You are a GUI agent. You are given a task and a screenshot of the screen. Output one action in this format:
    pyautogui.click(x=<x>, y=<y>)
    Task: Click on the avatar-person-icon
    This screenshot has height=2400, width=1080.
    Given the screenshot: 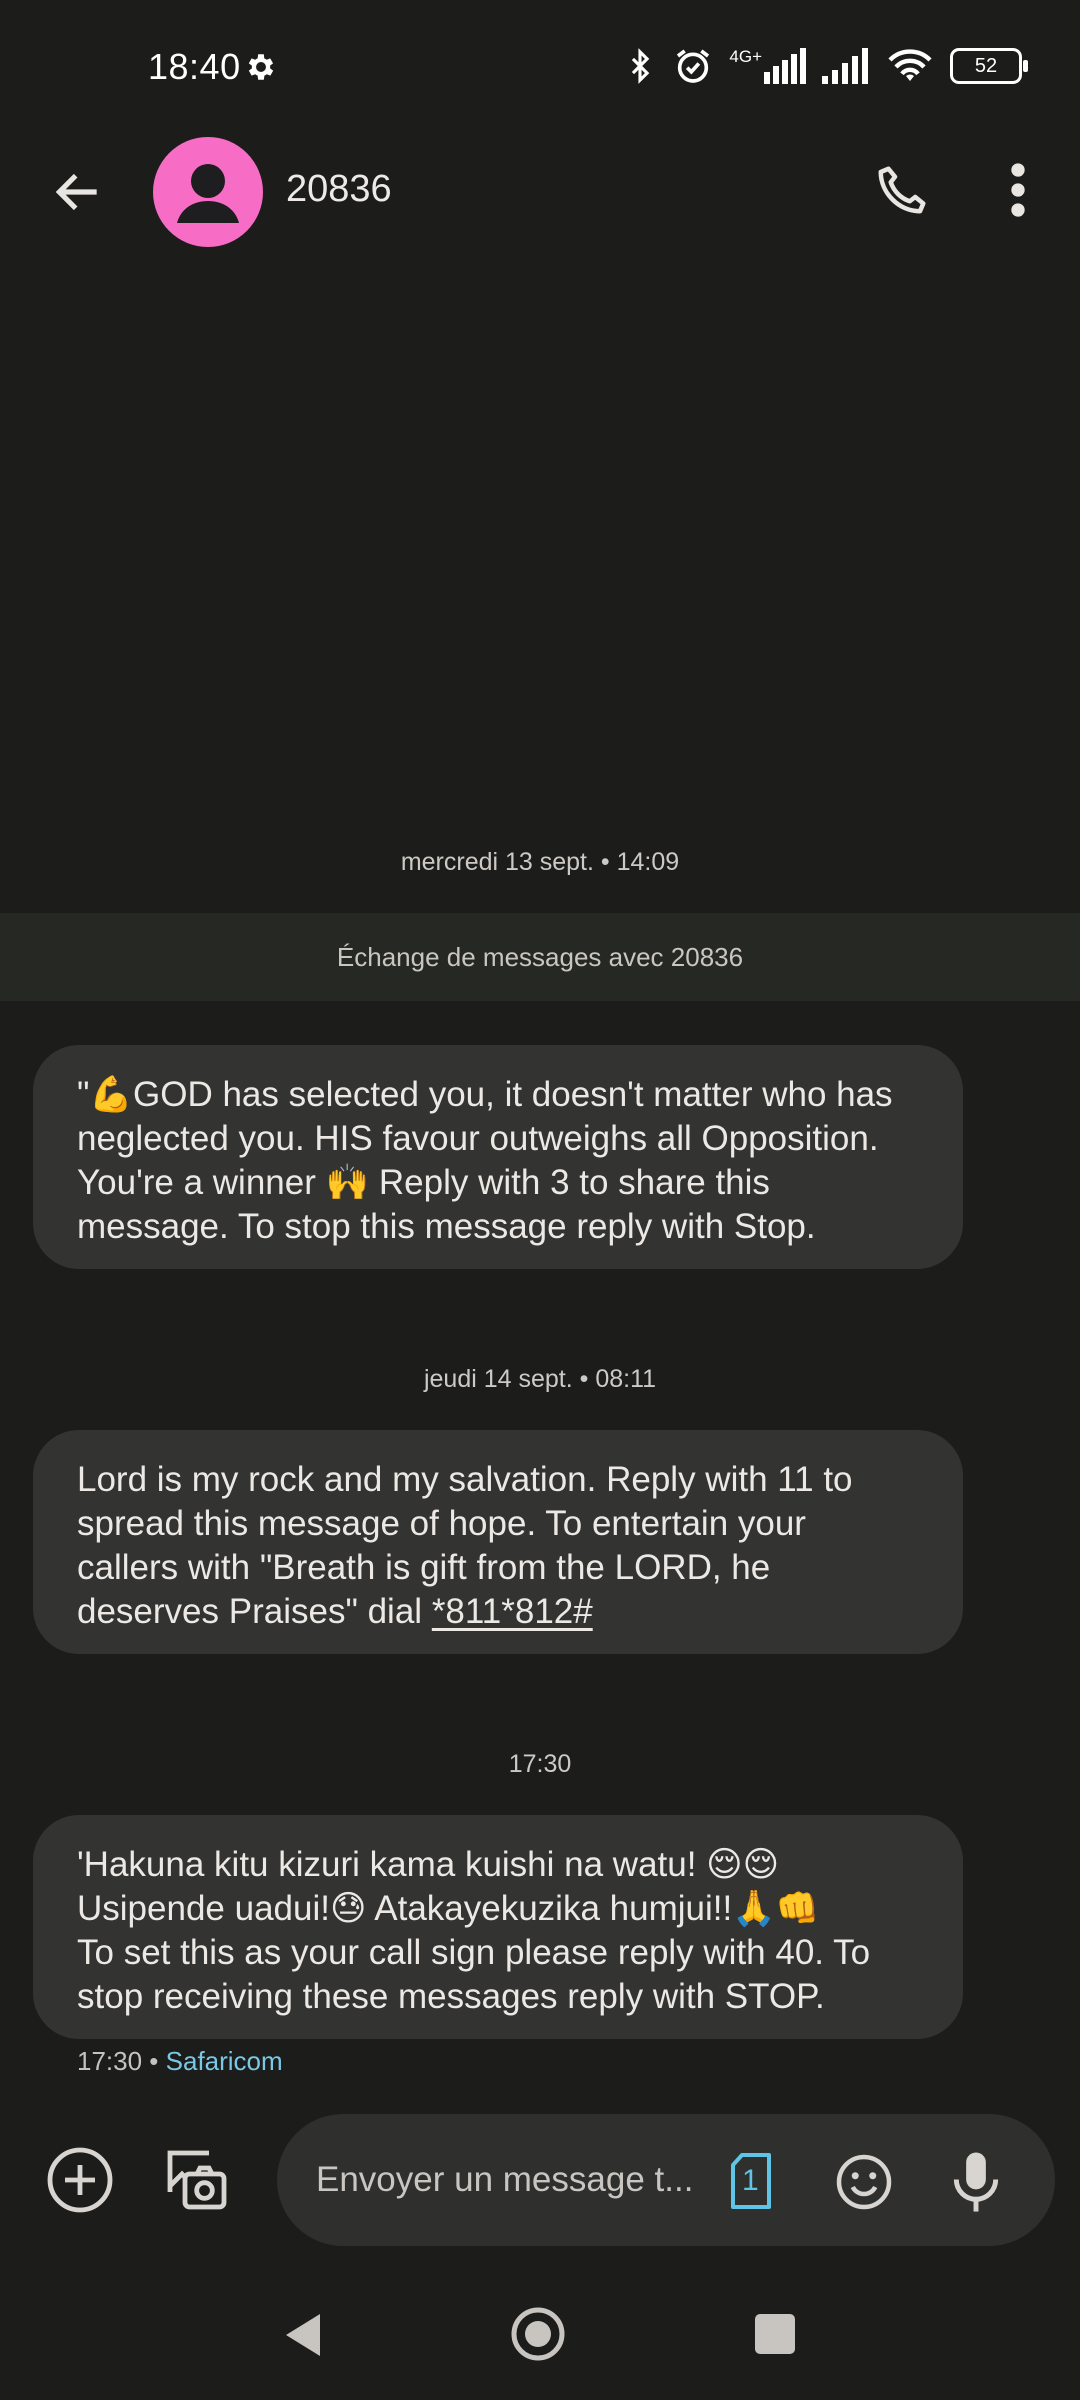 What is the action you would take?
    pyautogui.click(x=208, y=193)
    